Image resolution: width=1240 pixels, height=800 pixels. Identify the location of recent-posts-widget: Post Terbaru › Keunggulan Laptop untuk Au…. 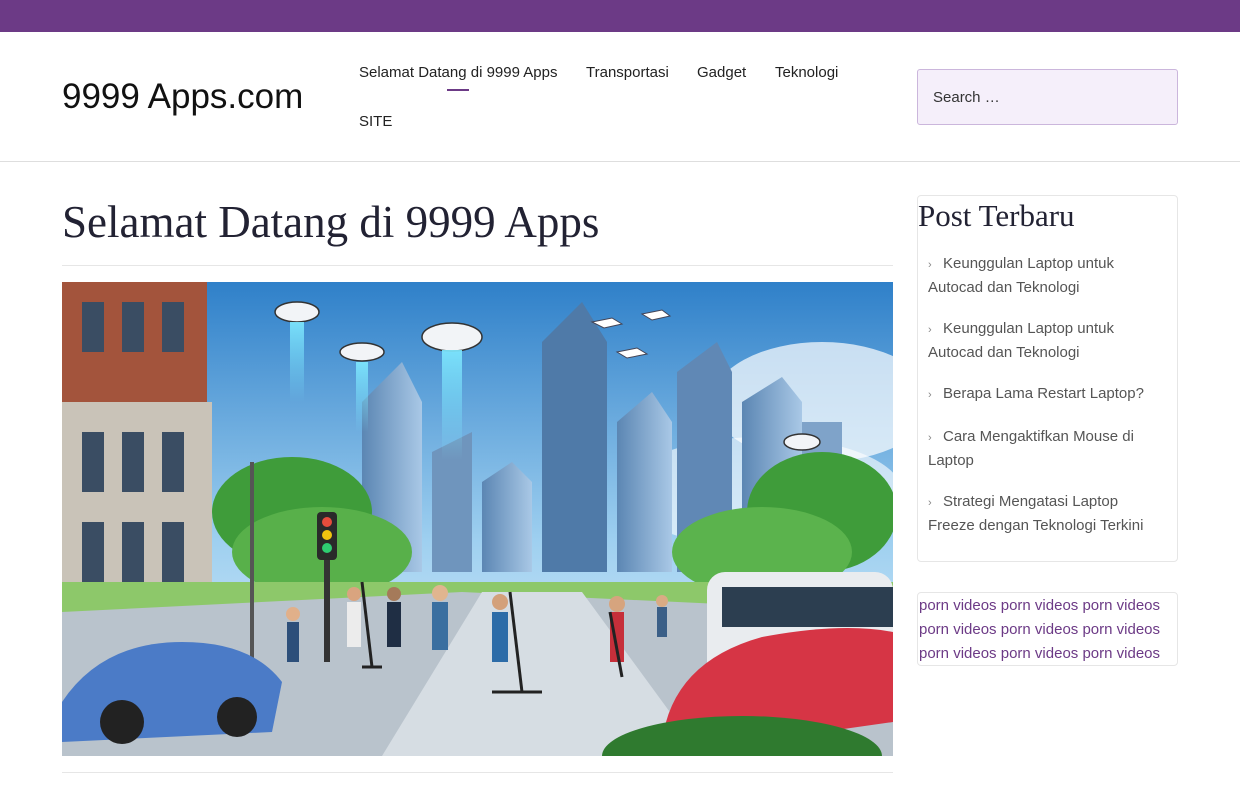
(1047, 378).